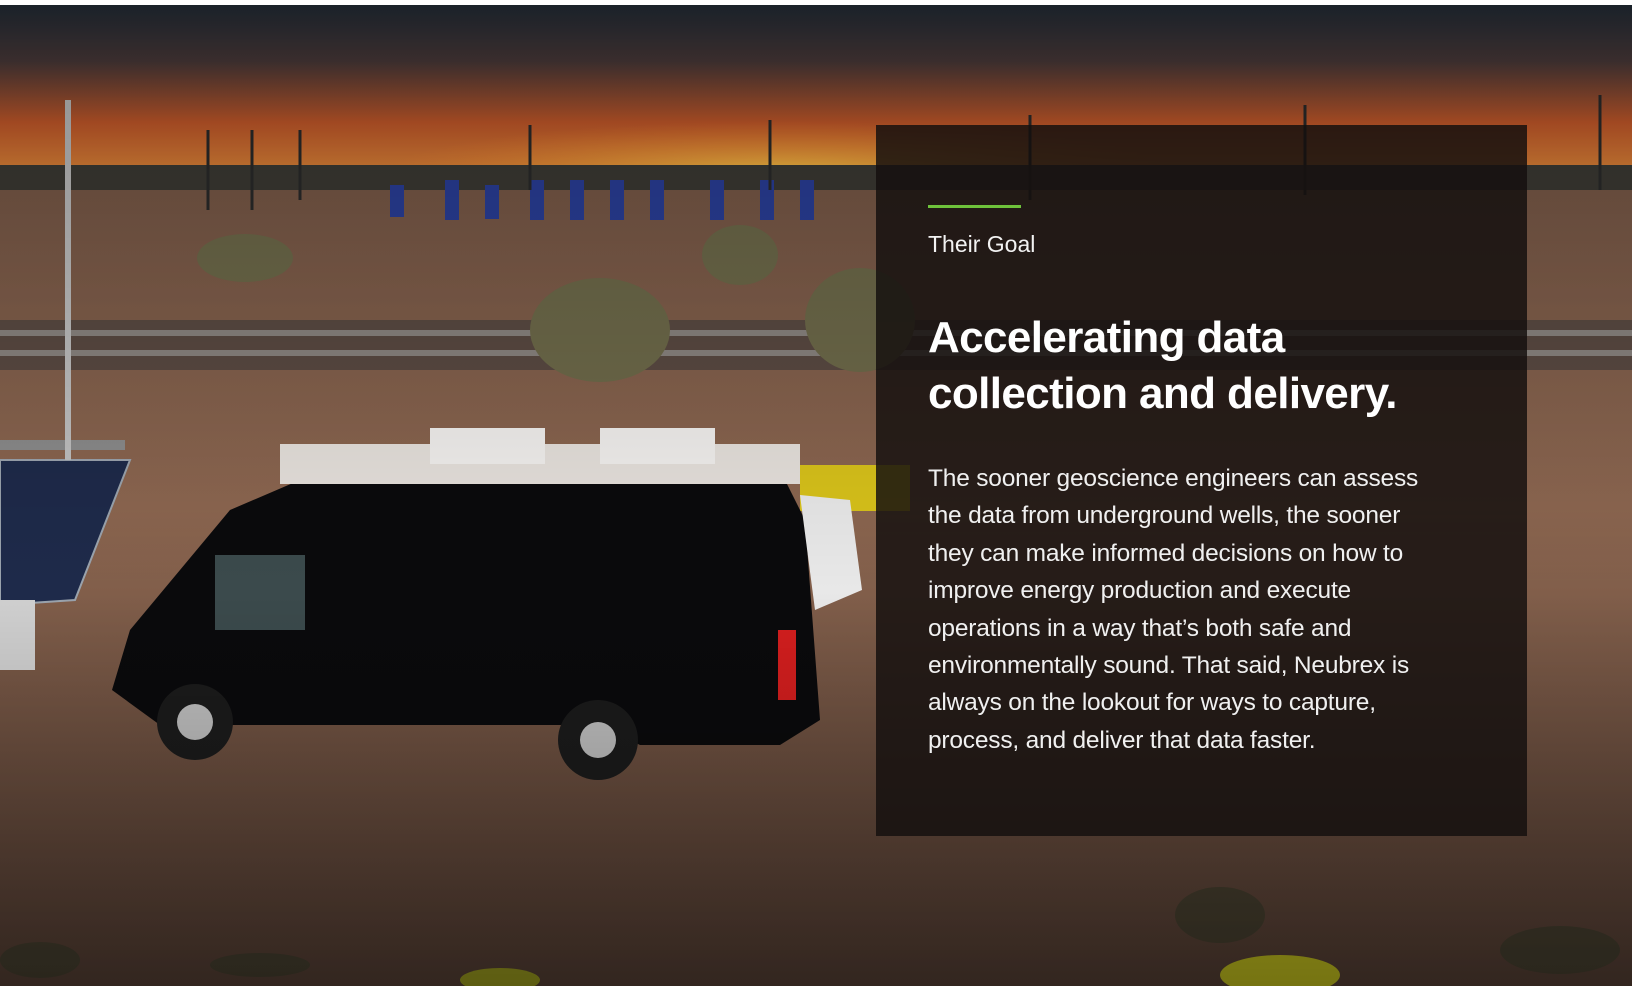 The image size is (1632, 986). Describe the element at coordinates (982, 244) in the screenshot. I see `eyebrow-label: Their Goal` at that location.